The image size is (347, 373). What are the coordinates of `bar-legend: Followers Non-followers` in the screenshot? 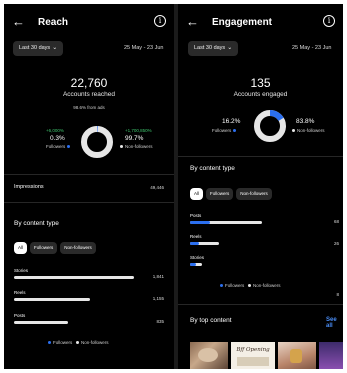 It's located at (78, 342).